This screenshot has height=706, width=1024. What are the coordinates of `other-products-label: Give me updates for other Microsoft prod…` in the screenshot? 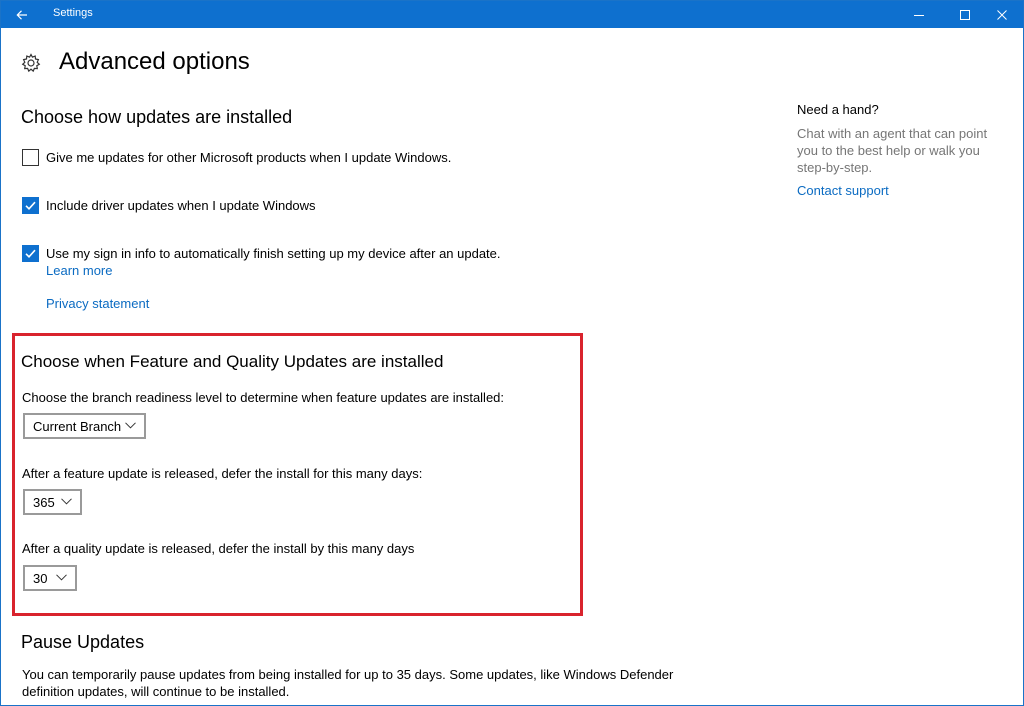 It's located at (248, 157).